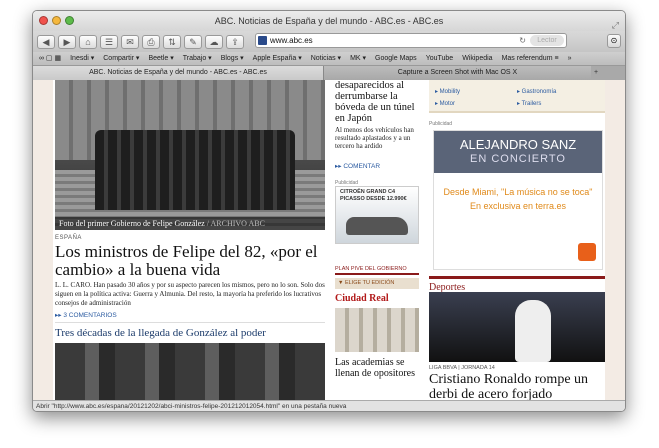  Describe the element at coordinates (362, 298) in the screenshot. I see `edition-city: Ciudad Real` at that location.